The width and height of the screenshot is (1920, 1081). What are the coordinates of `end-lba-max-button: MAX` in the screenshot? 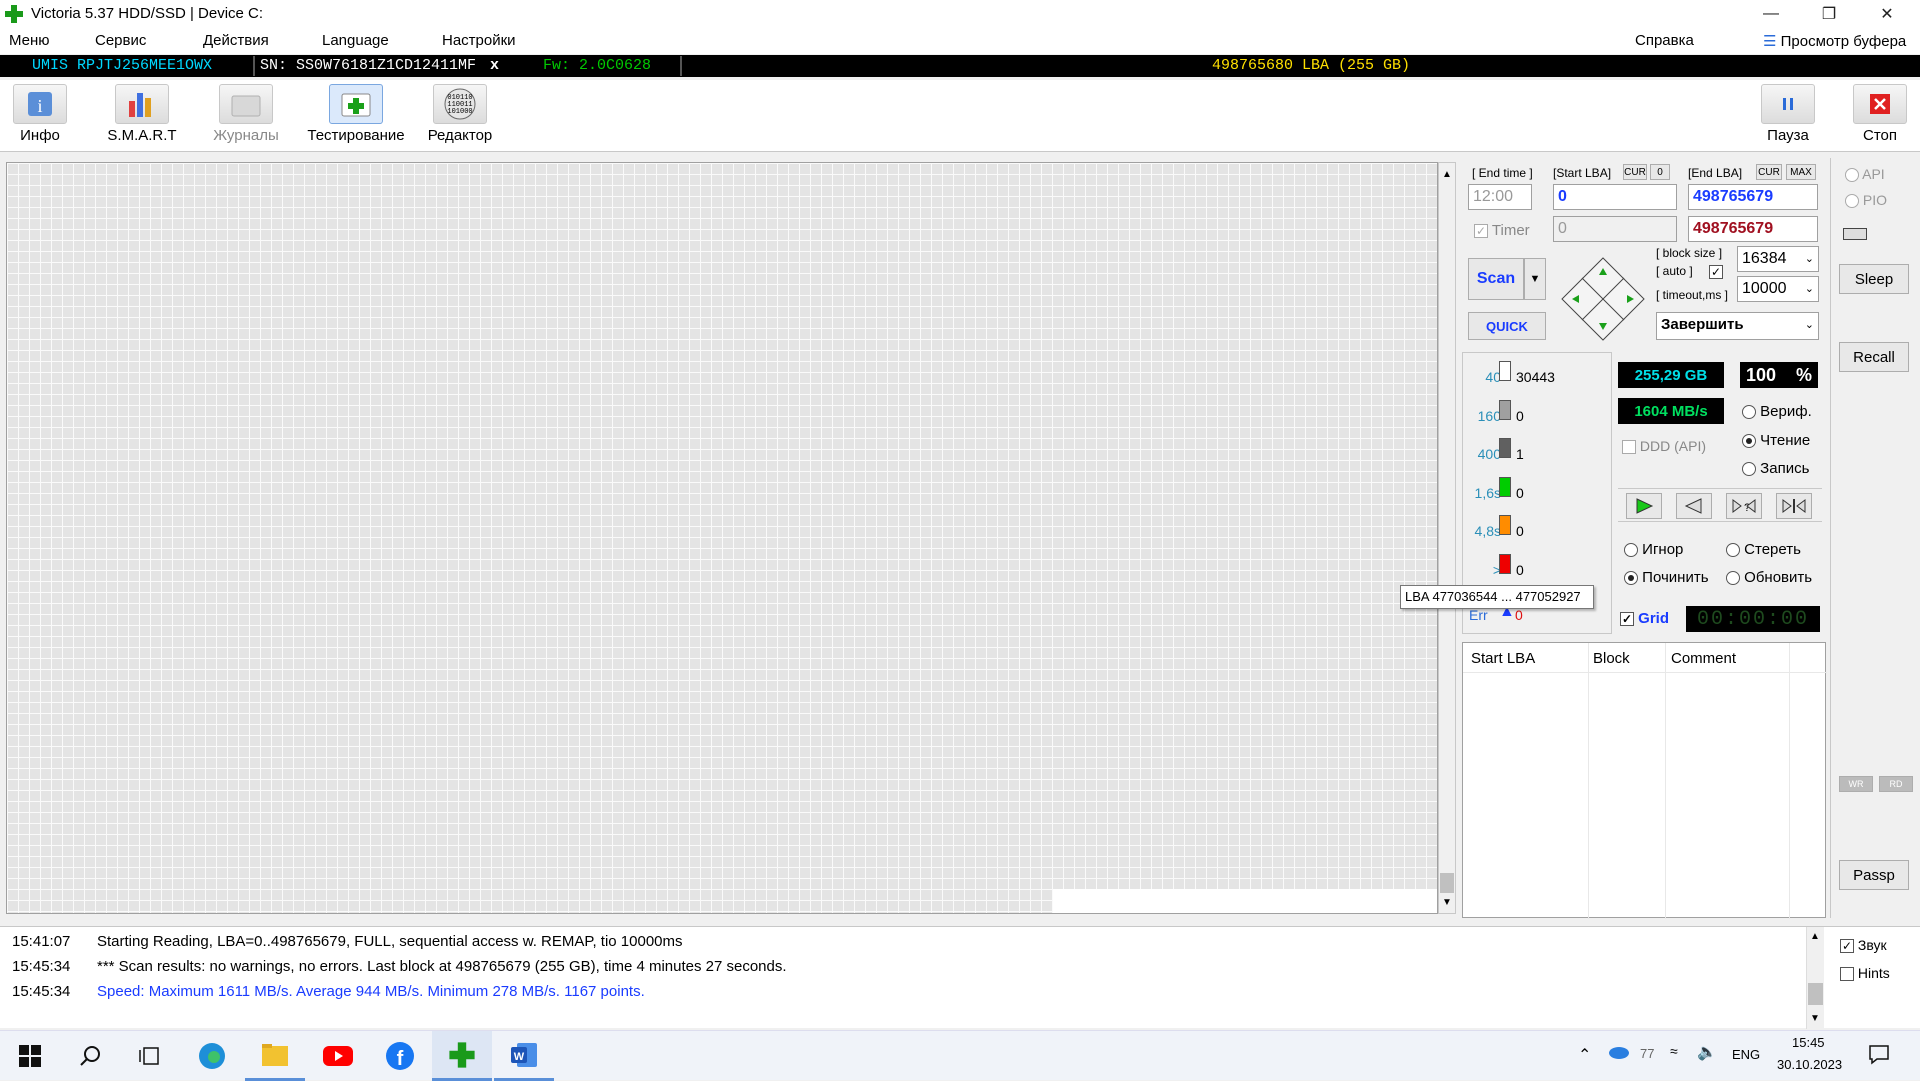 It's located at (1801, 172).